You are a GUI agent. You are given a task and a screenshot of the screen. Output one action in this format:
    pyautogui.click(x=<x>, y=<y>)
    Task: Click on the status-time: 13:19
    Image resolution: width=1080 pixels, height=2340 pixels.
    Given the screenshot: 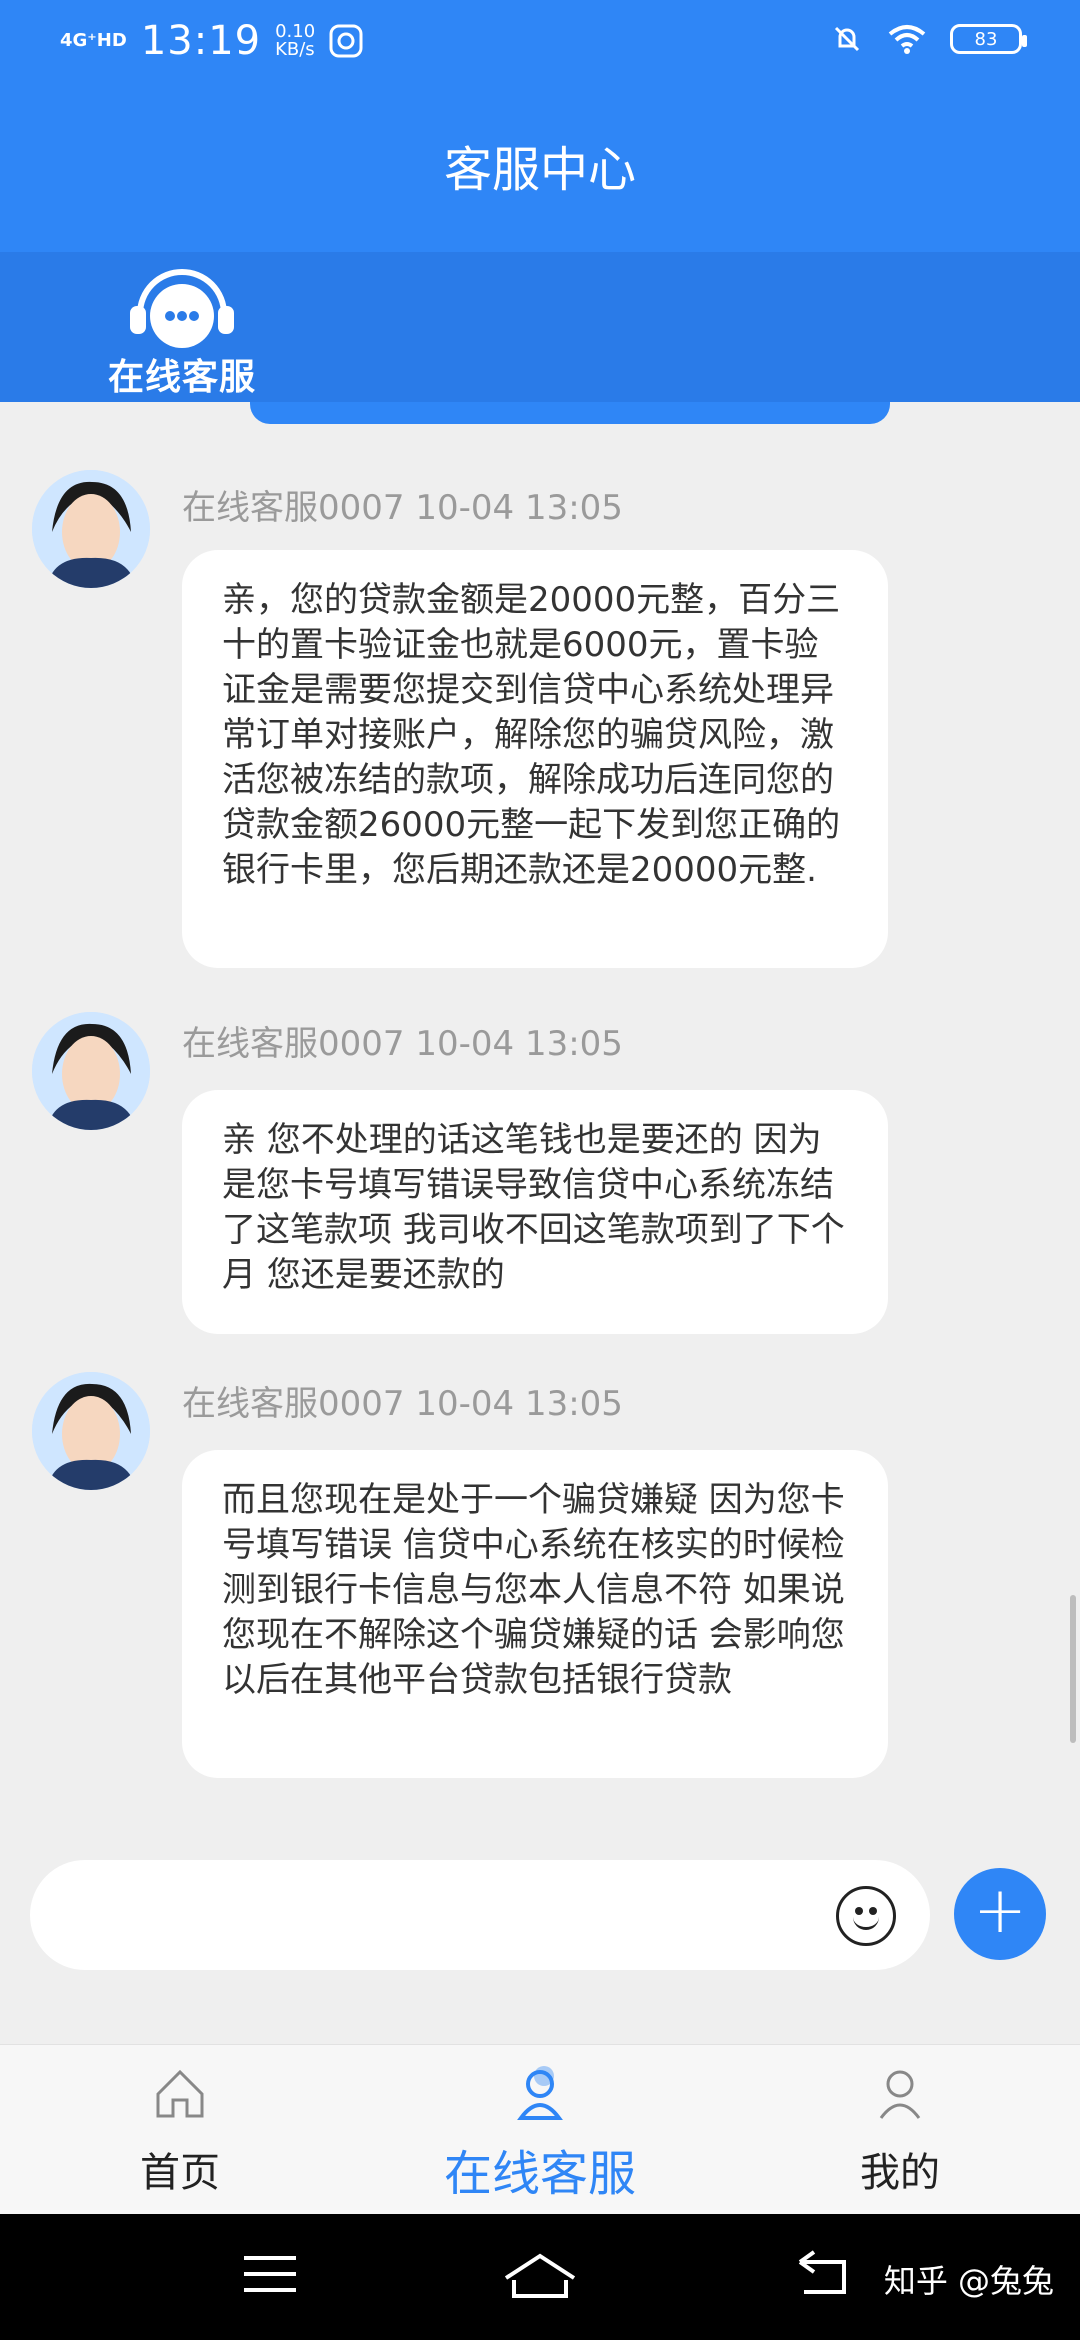 What is the action you would take?
    pyautogui.click(x=201, y=41)
    